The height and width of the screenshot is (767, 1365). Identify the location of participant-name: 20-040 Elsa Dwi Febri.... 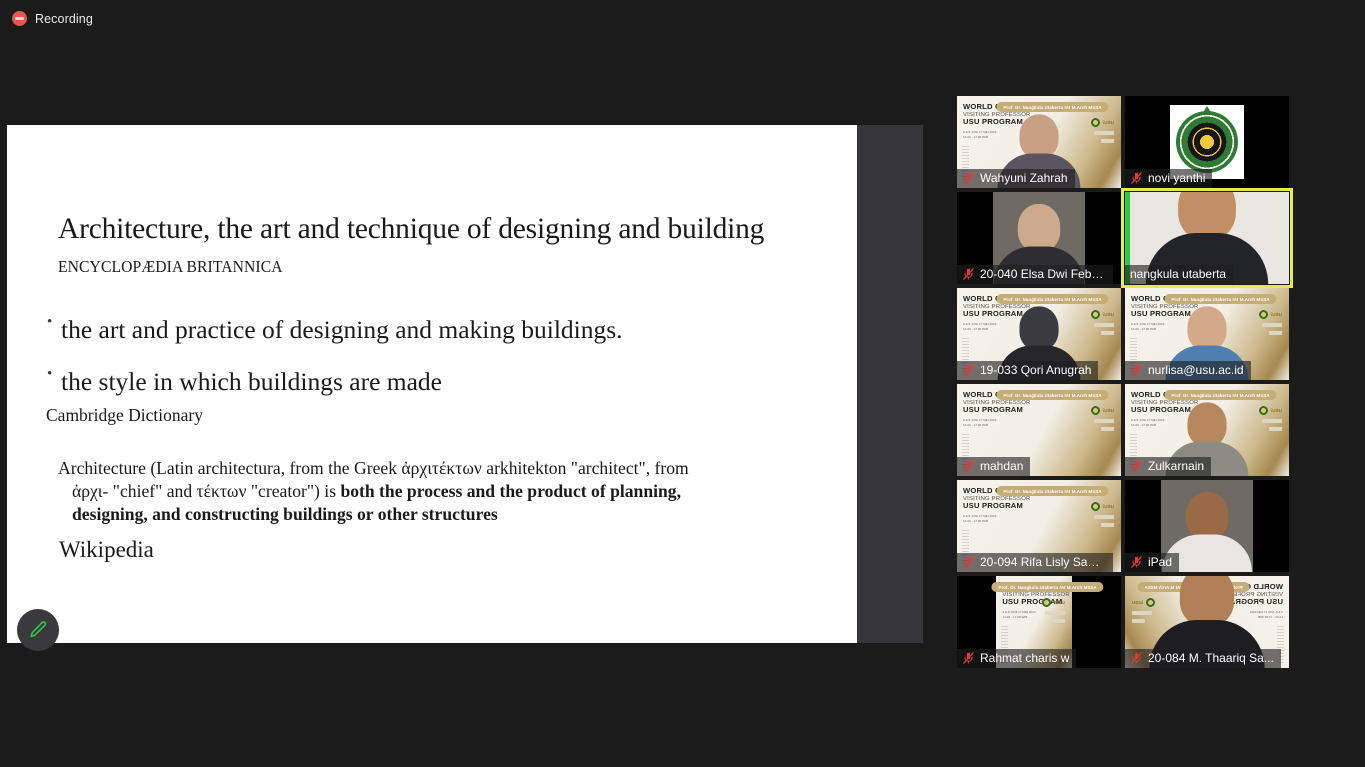
(1043, 274).